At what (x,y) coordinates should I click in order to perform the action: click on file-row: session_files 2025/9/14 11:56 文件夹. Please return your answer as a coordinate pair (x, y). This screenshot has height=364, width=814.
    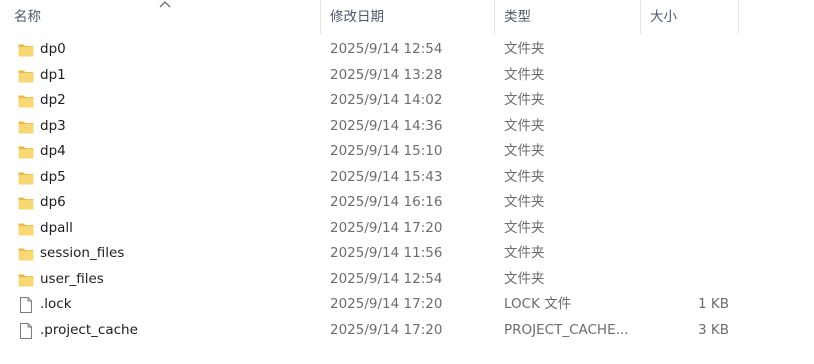
    Looking at the image, I should click on (407, 254).